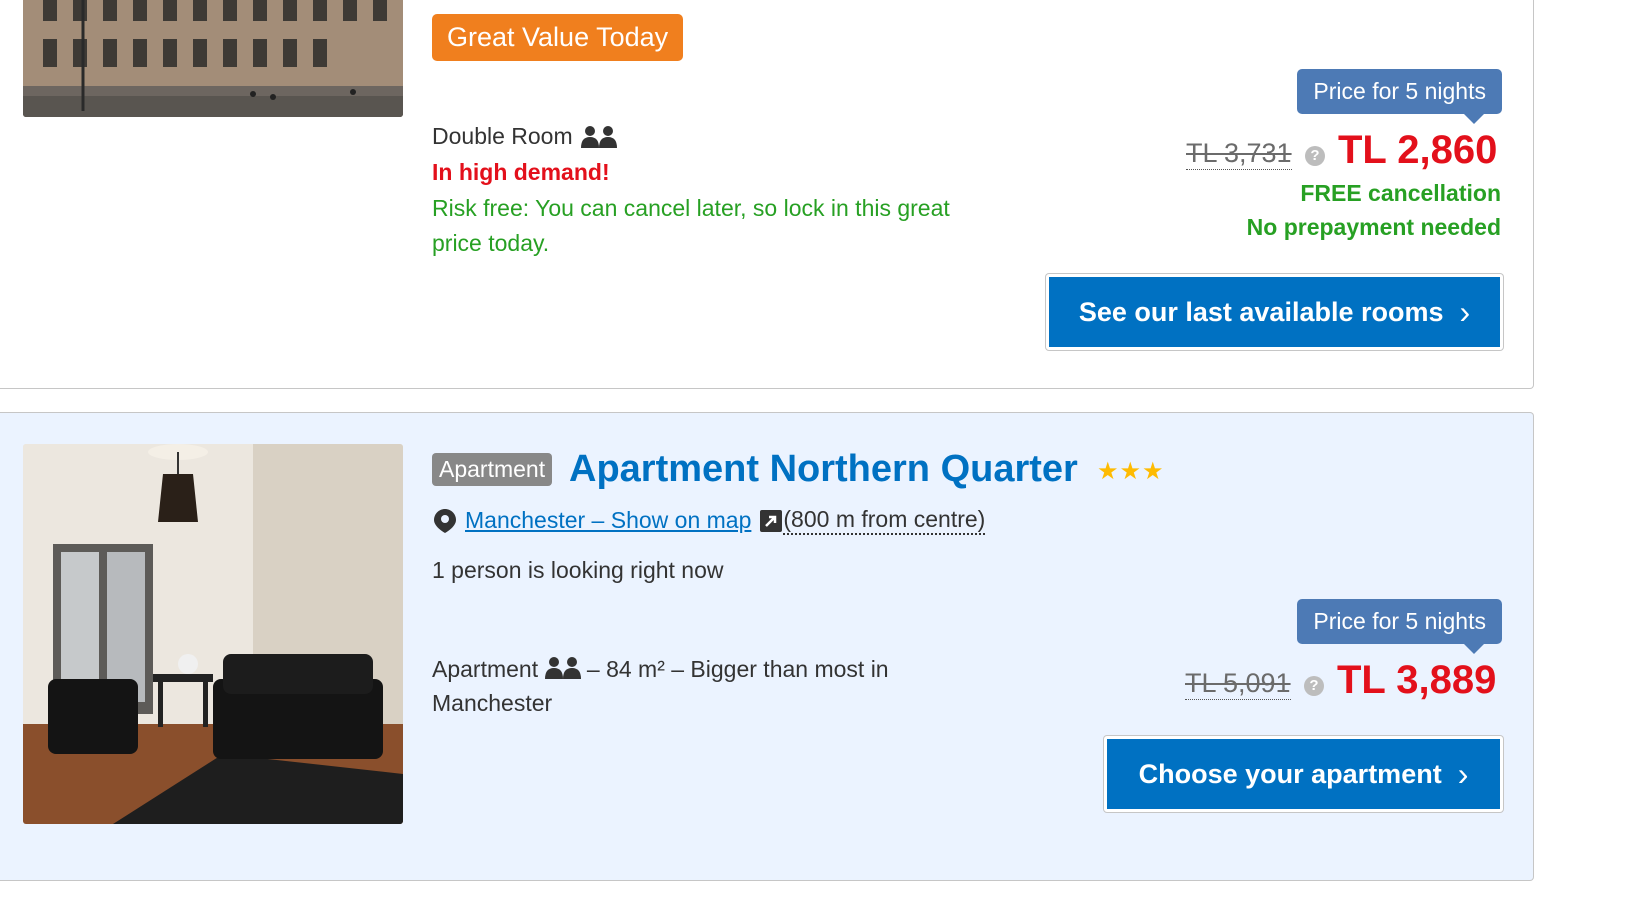 The image size is (1652, 916). What do you see at coordinates (578, 570) in the screenshot?
I see `people-looking-notice: 1 person is looking right now` at bounding box center [578, 570].